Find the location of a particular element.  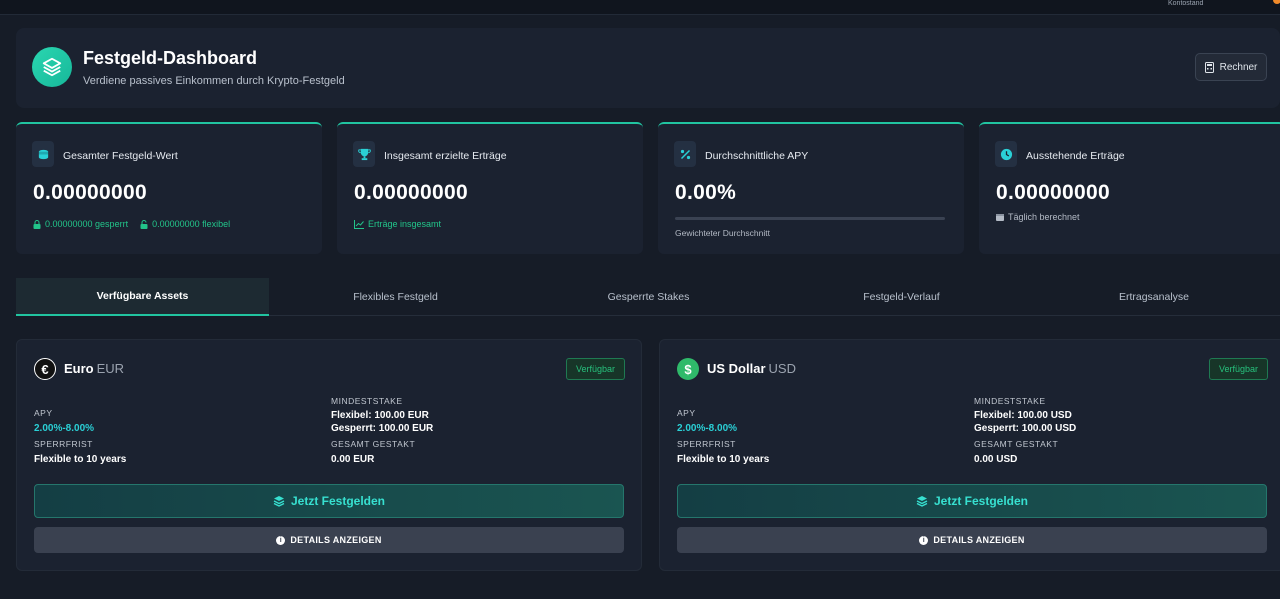

lock-icon is located at coordinates (37, 224).